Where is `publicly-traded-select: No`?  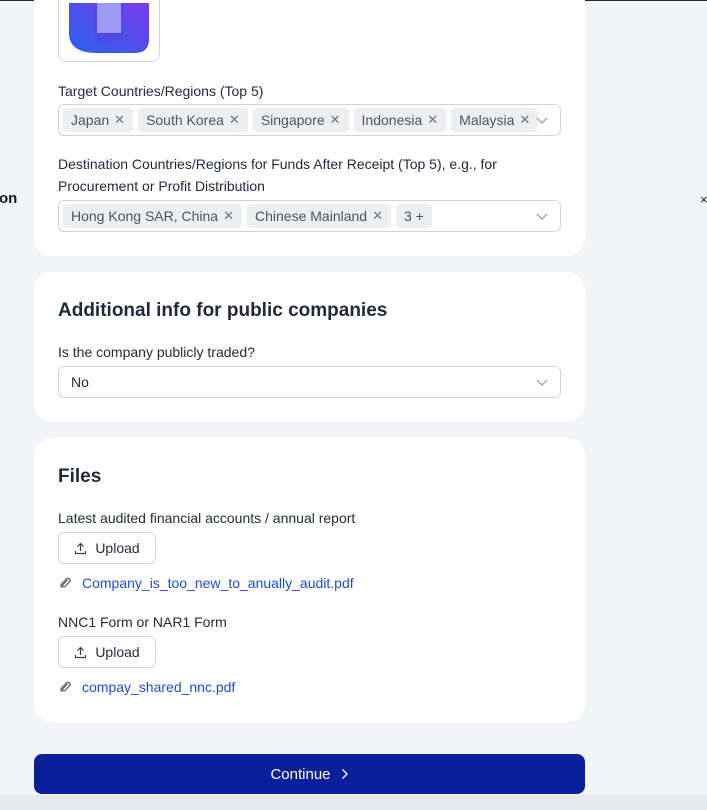
publicly-traded-select: No is located at coordinates (309, 382).